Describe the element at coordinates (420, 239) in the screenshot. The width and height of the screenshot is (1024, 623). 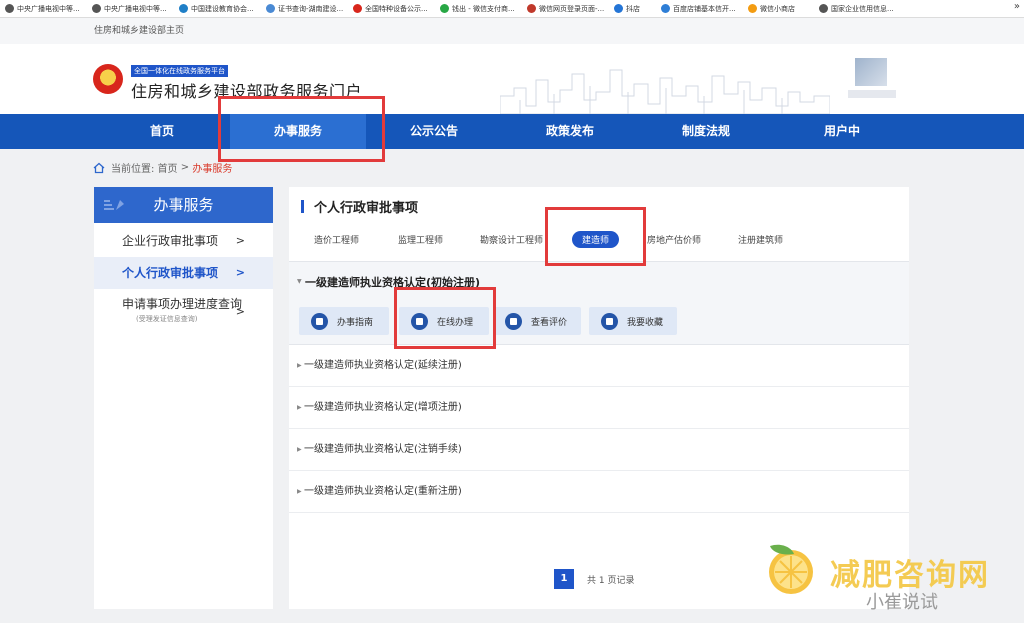
I see `tab-supervision-engineer: 监理工程师` at that location.